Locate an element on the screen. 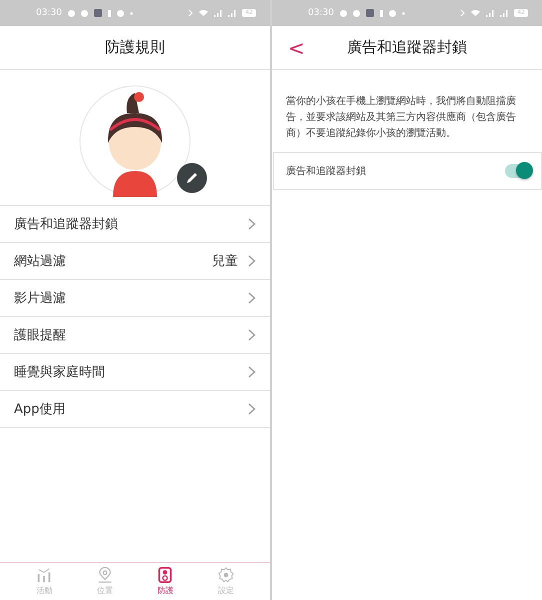 Image resolution: width=542 pixels, height=600 pixels. menu-item-value: 兒童 is located at coordinates (225, 261).